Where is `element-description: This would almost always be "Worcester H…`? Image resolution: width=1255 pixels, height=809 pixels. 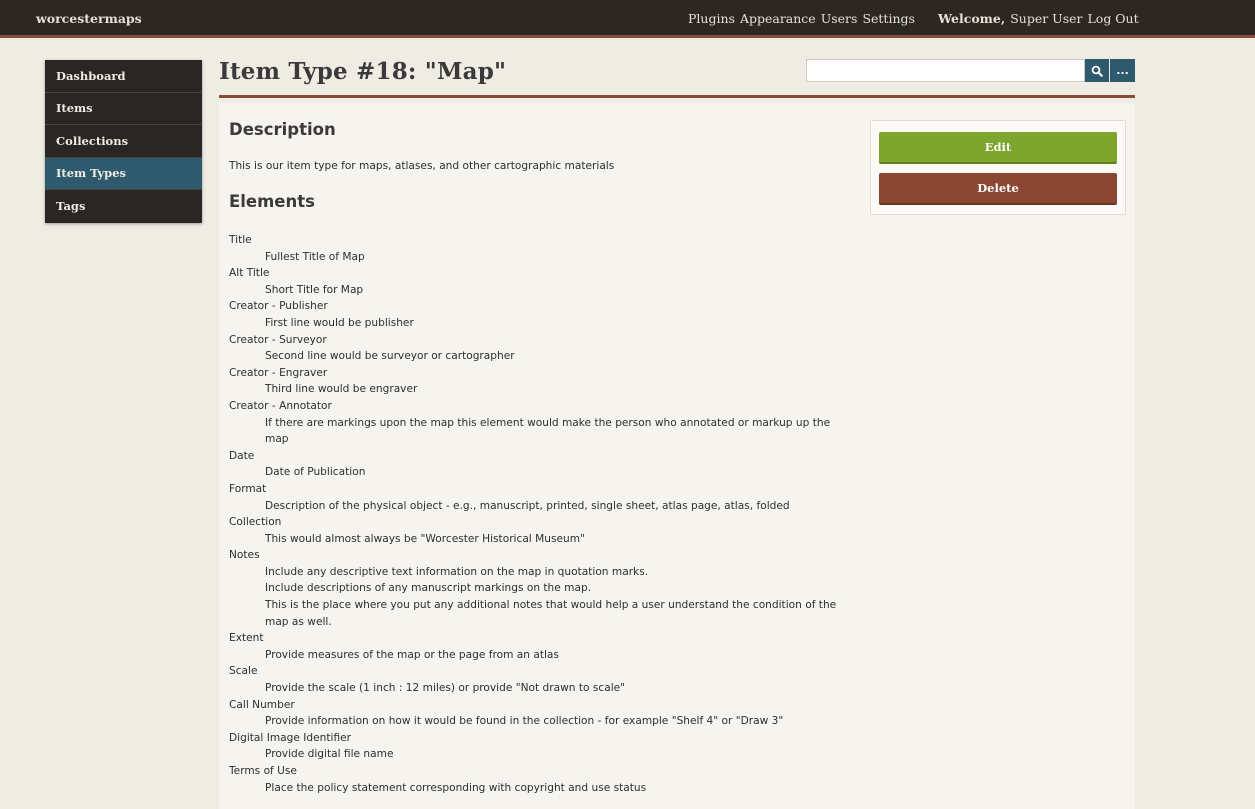 element-description: This would almost always be "Worcester H… is located at coordinates (425, 538).